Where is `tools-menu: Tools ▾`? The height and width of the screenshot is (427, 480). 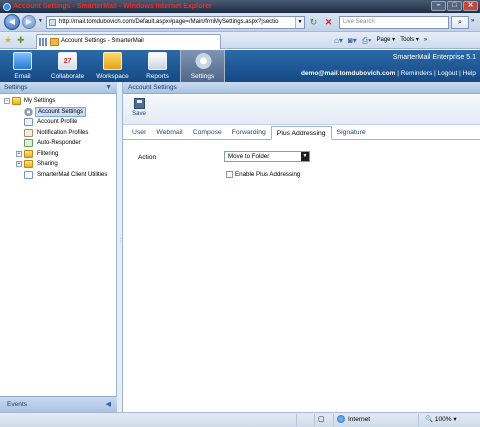
tools-menu: Tools ▾ is located at coordinates (409, 40).